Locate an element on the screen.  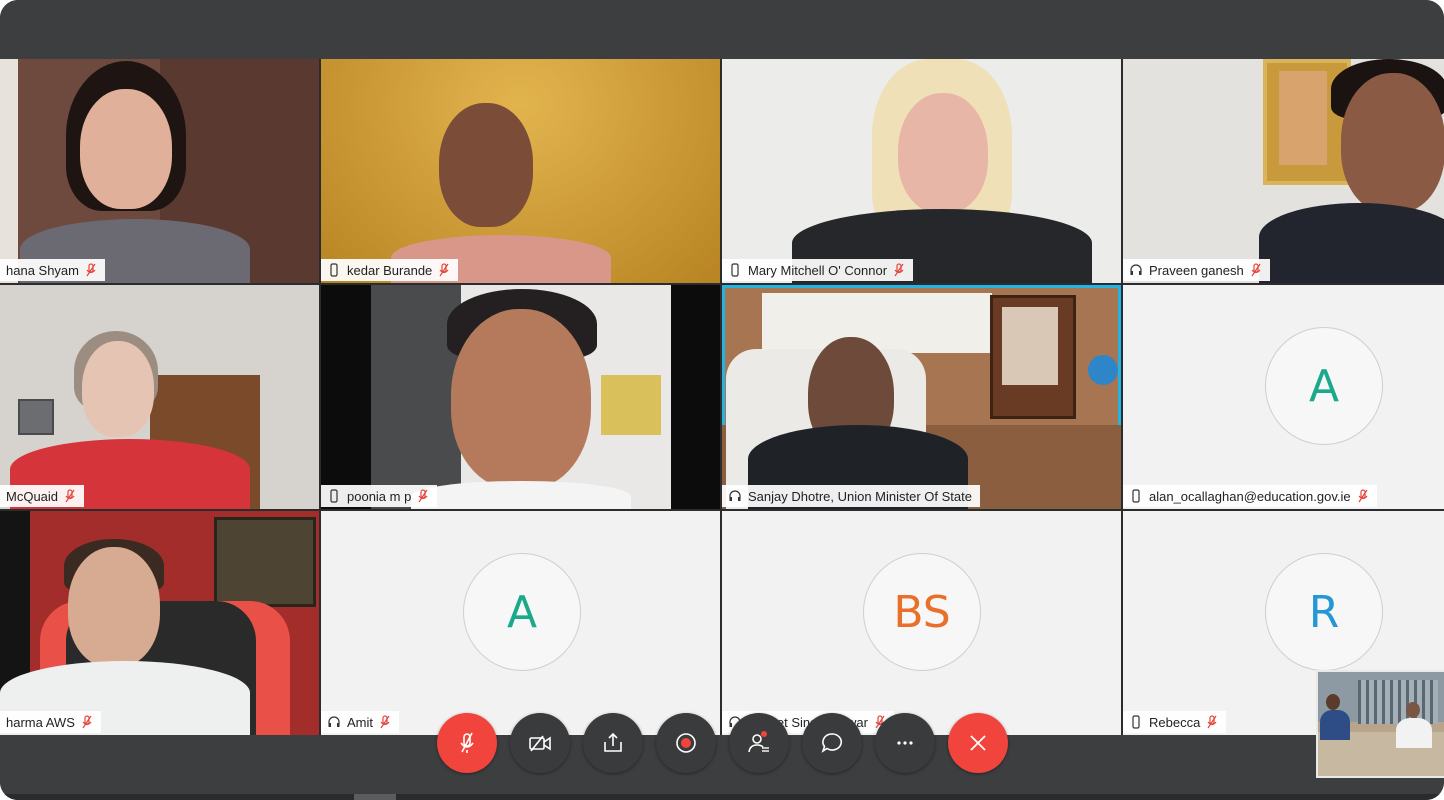
leave-button is located at coordinates (978, 743).